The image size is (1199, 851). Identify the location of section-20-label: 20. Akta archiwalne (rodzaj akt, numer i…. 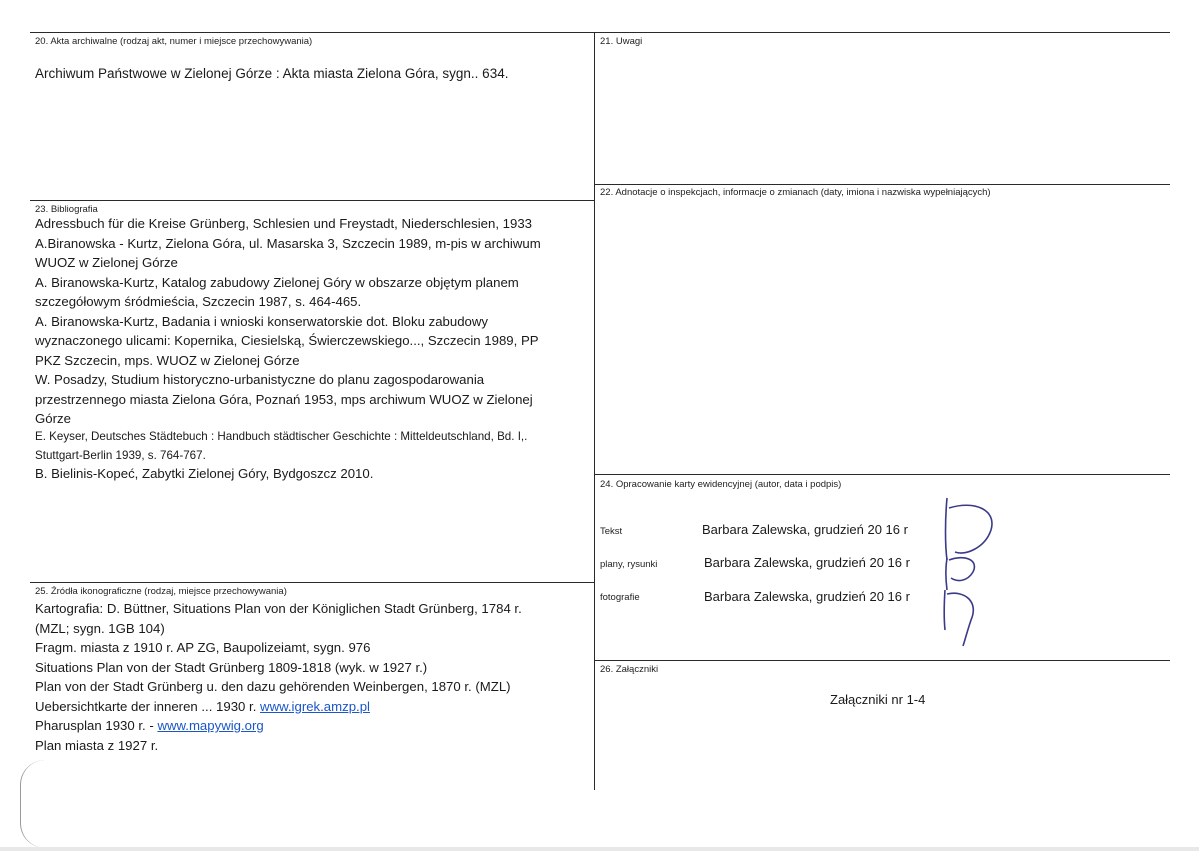
(174, 41).